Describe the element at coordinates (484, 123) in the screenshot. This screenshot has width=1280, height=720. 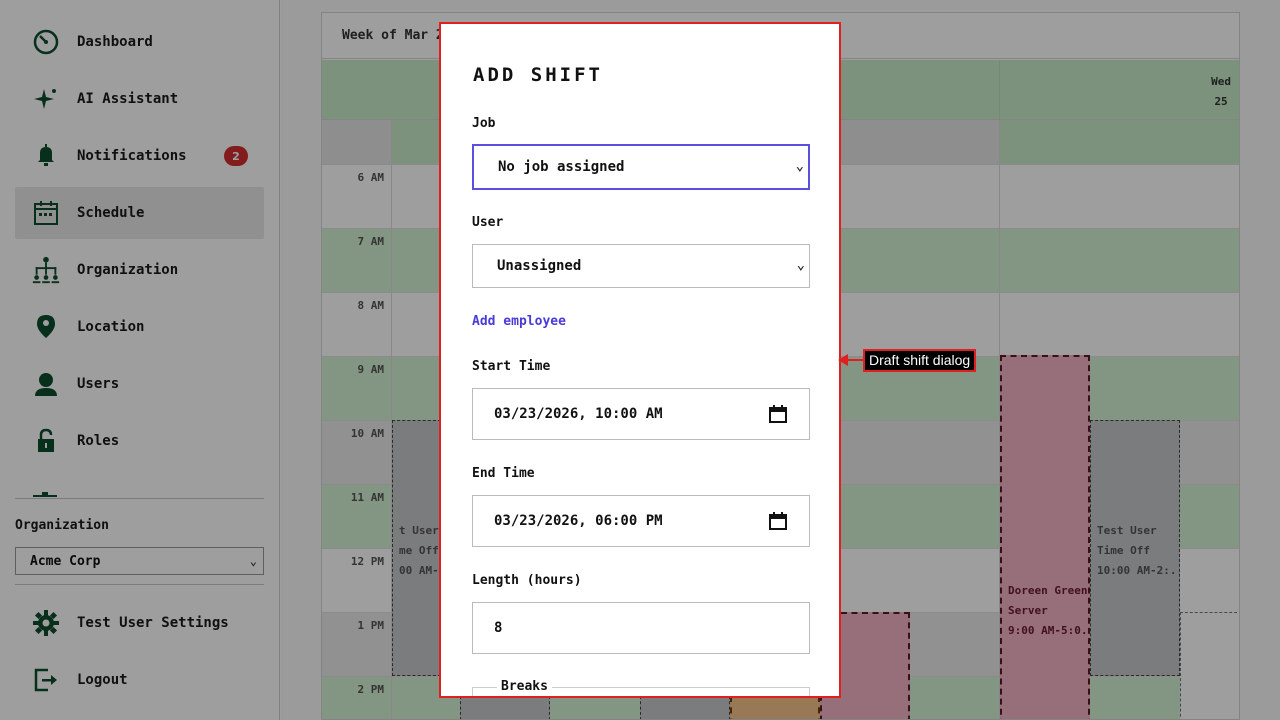
I see `job-label: Job` at that location.